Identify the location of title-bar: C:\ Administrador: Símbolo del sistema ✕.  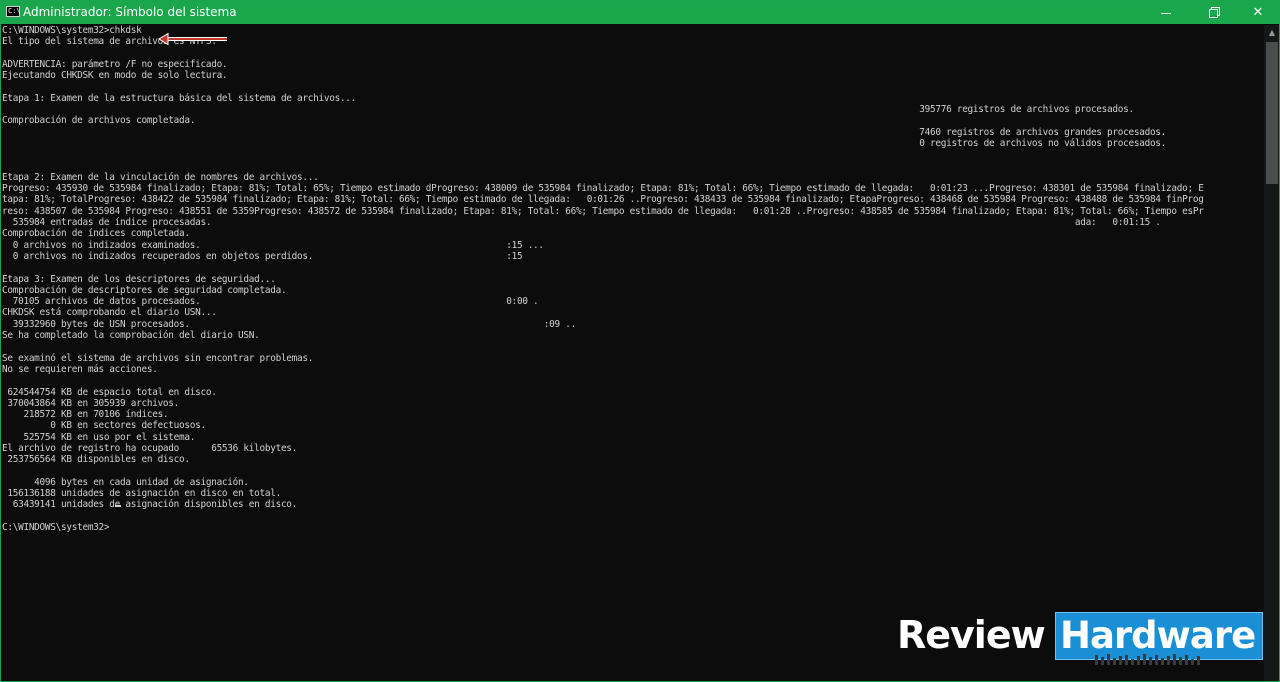
(640, 12).